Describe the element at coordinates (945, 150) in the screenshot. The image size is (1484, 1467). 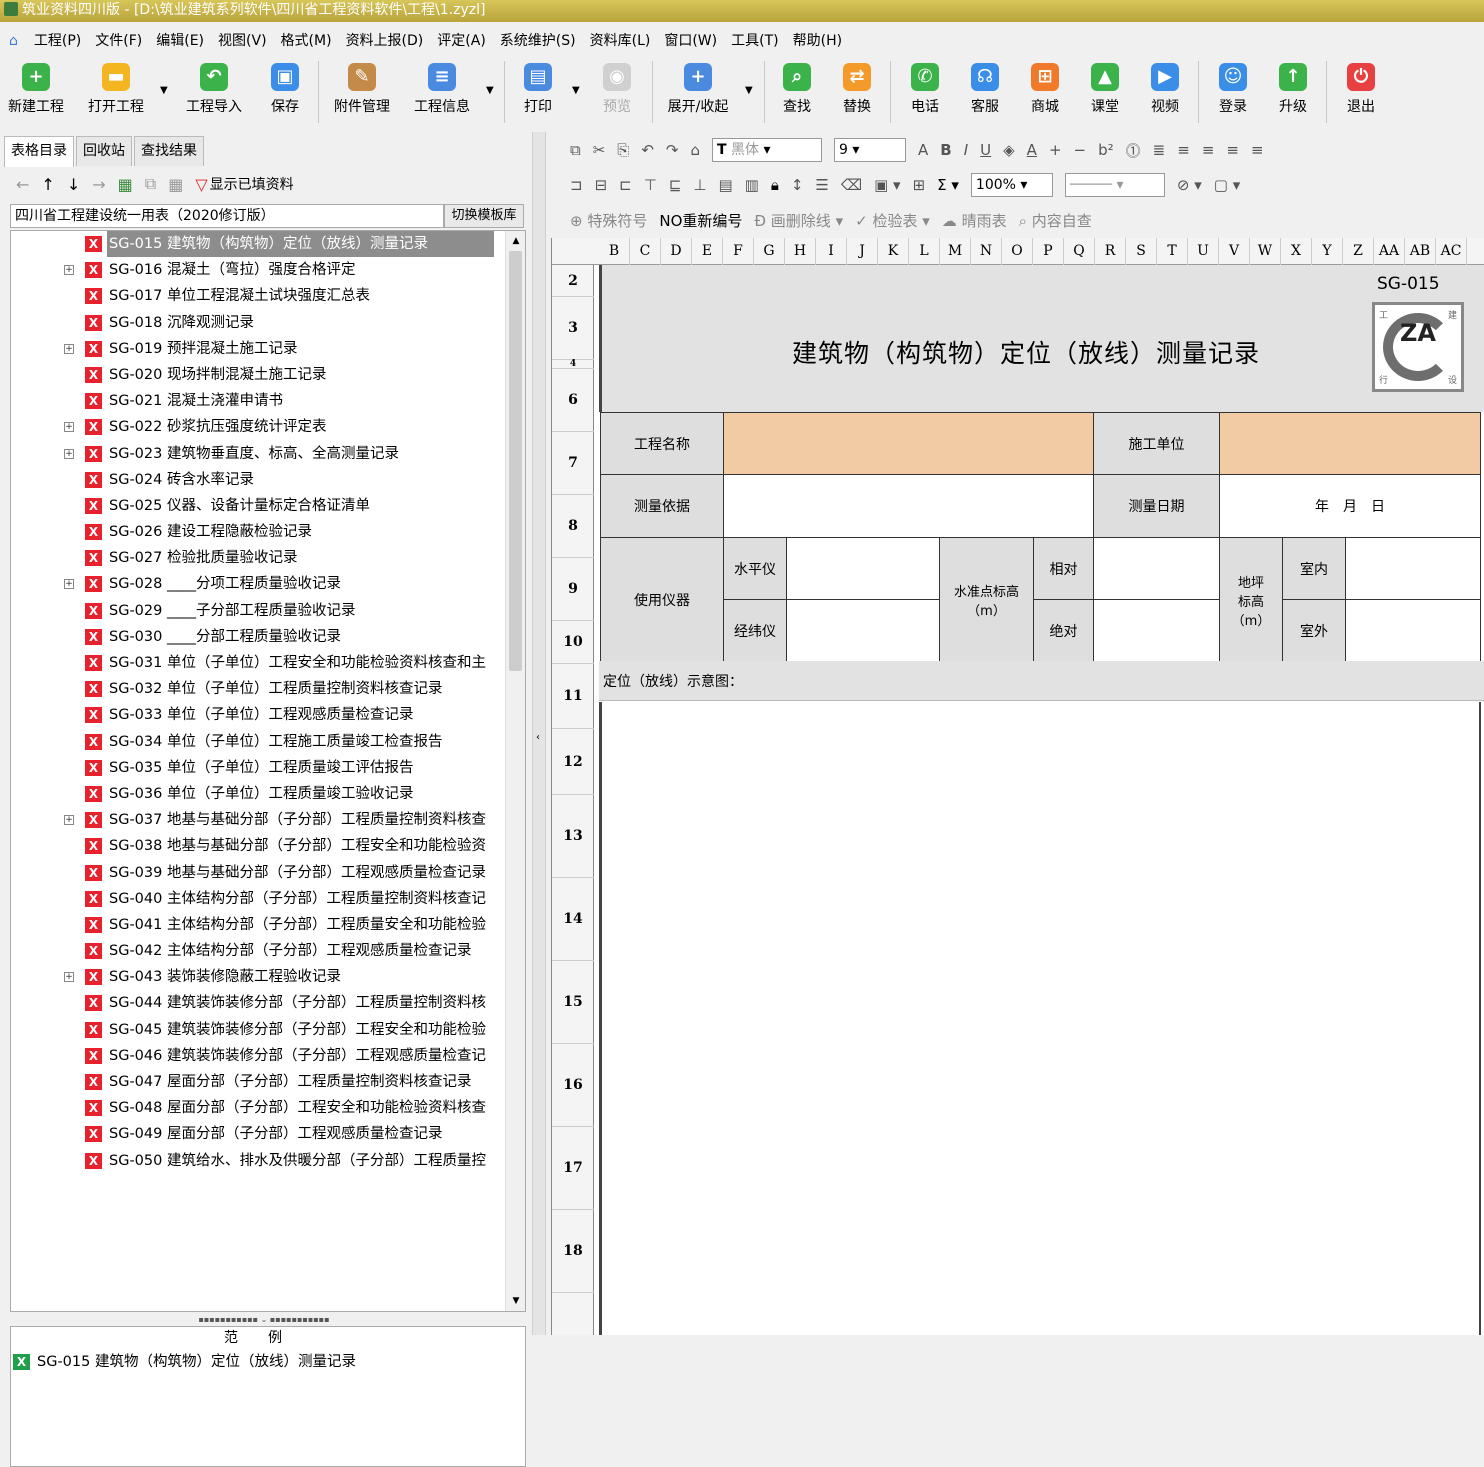
I see `bold-icon: B` at that location.